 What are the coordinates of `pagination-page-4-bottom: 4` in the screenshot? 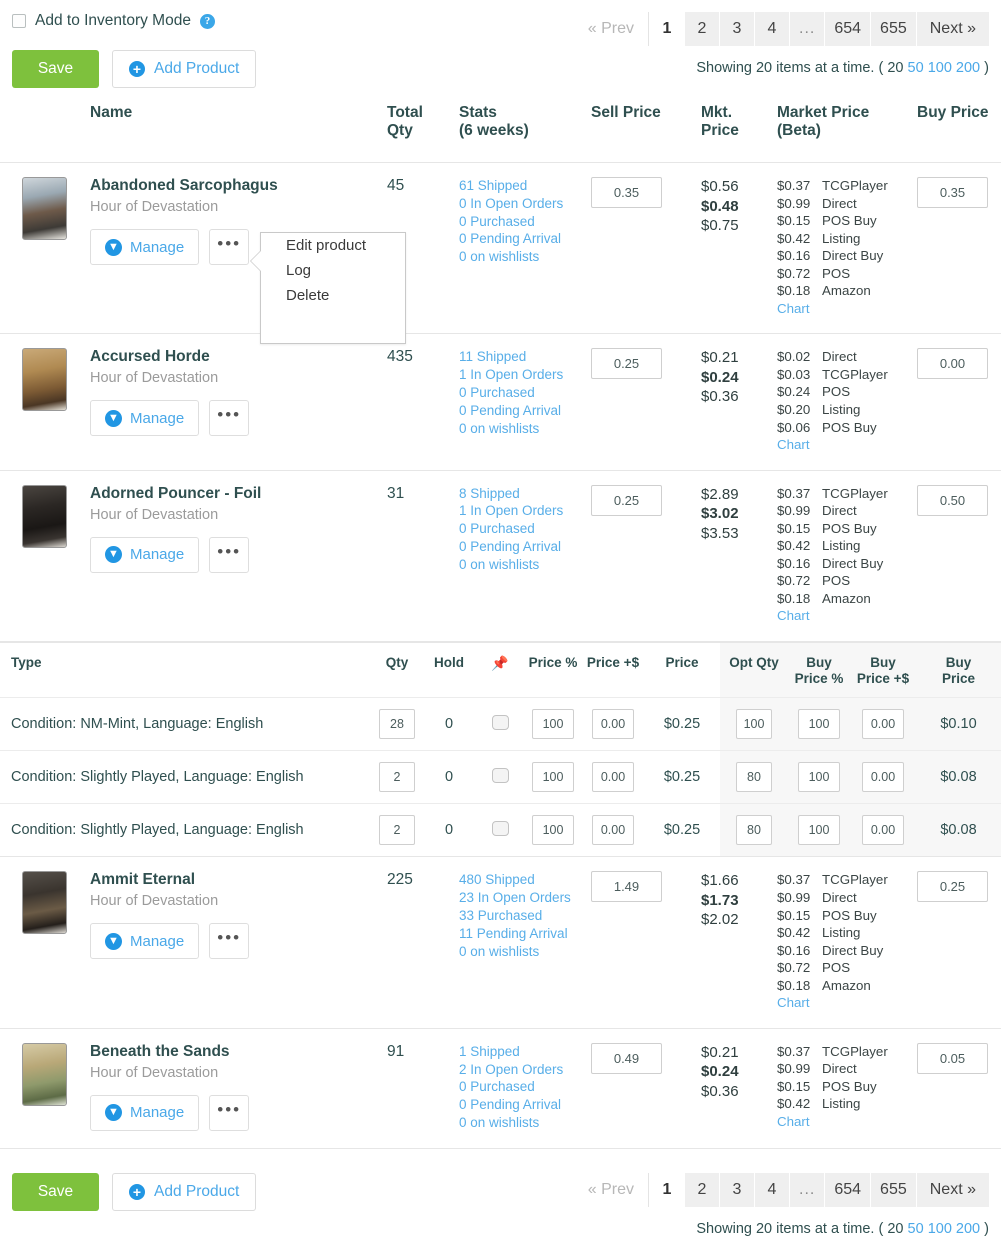 It's located at (772, 1189).